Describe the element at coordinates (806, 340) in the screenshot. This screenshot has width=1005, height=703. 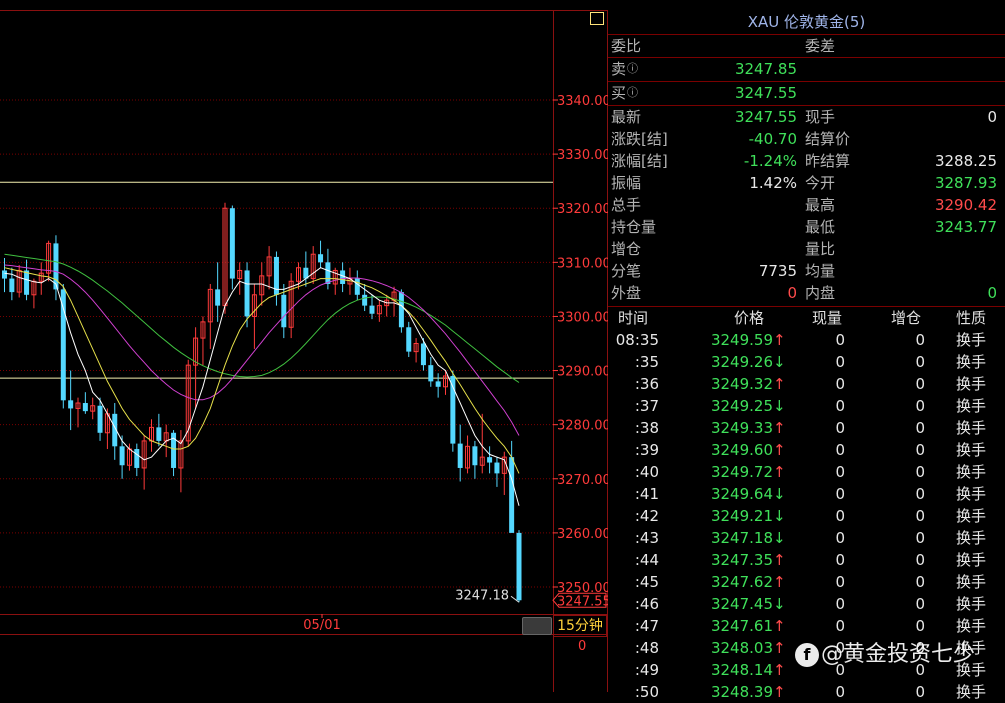
I see `tick-row: 08:35 3249.59 ↑ 0 0 换手` at that location.